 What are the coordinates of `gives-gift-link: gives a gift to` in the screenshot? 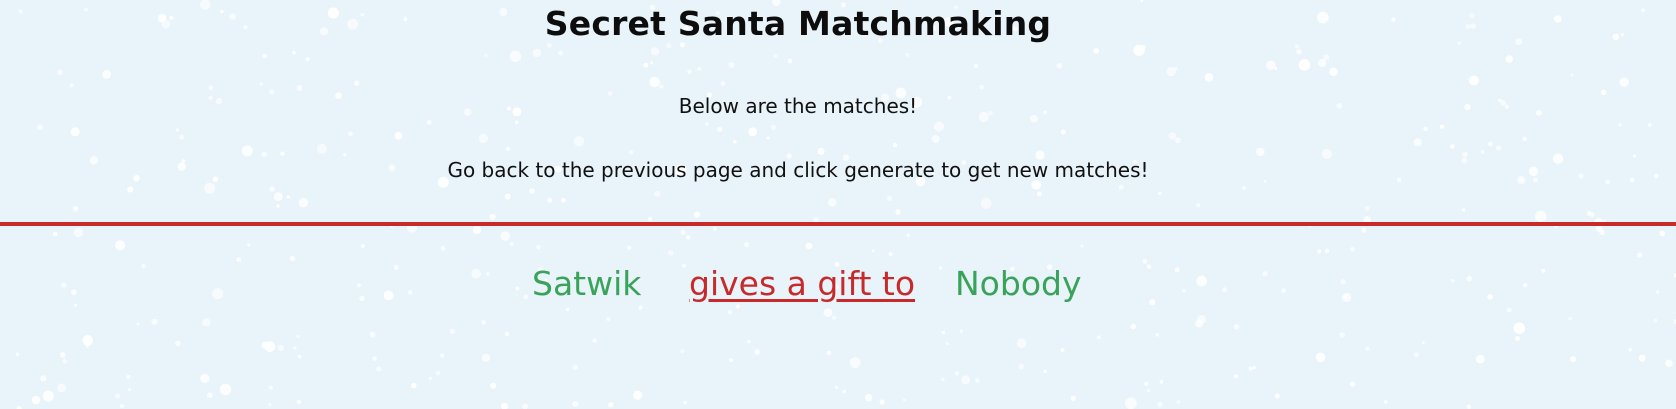 It's located at (802, 283).